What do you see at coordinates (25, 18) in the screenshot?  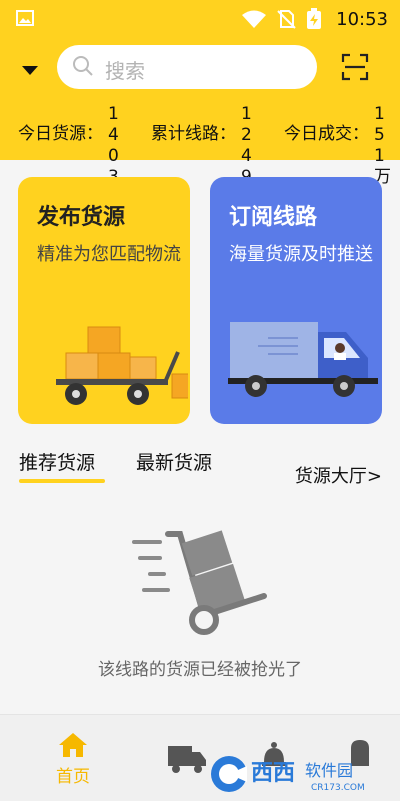 I see `image-notification-icon` at bounding box center [25, 18].